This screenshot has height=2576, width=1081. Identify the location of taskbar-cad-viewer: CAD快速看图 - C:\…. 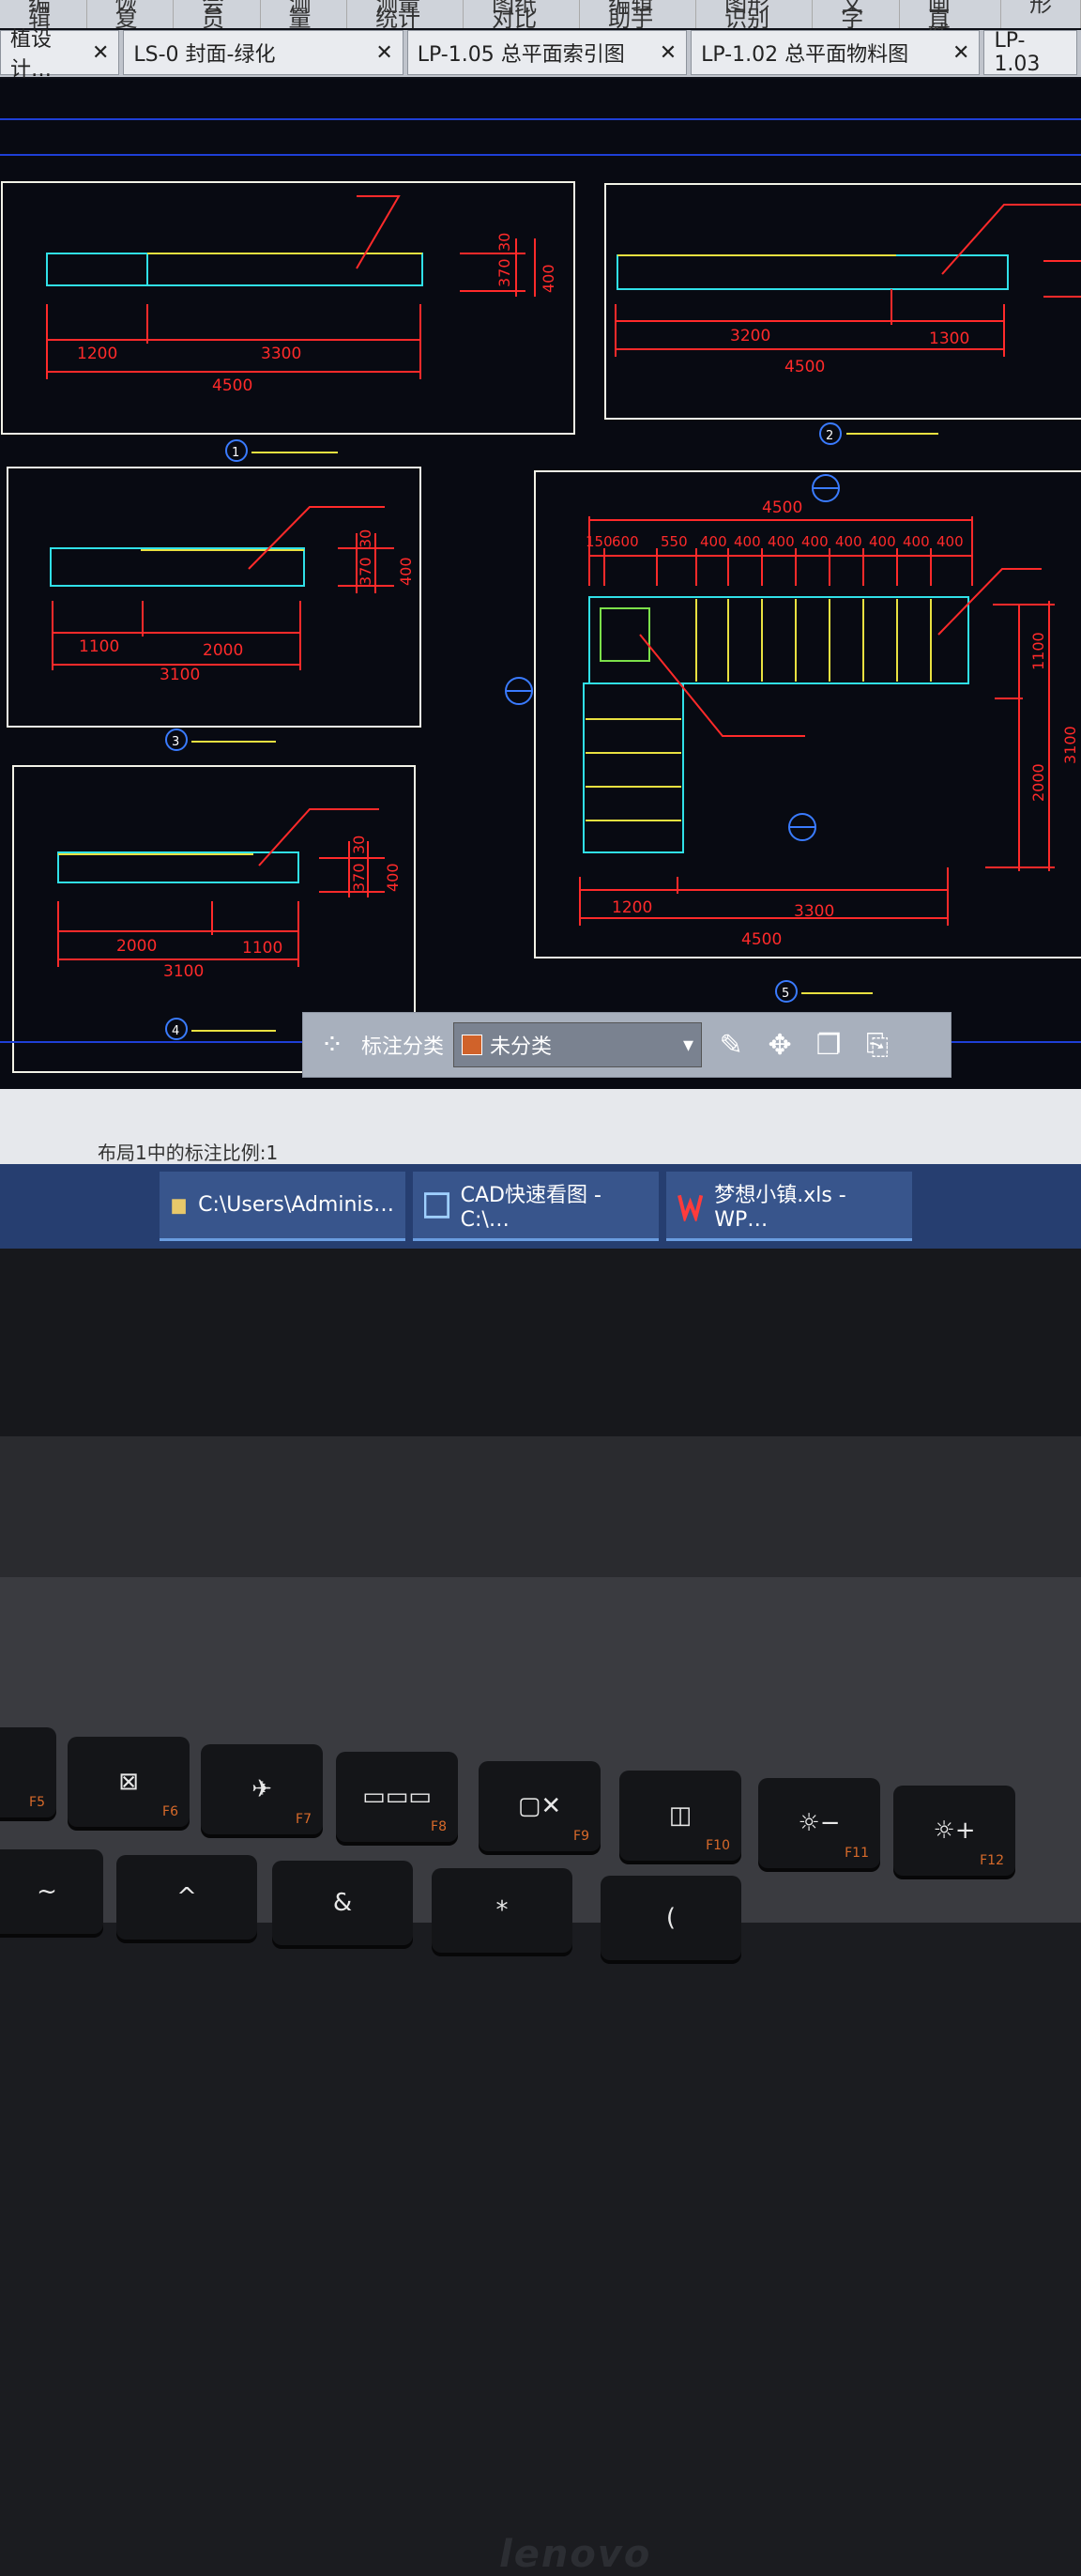
(536, 1207).